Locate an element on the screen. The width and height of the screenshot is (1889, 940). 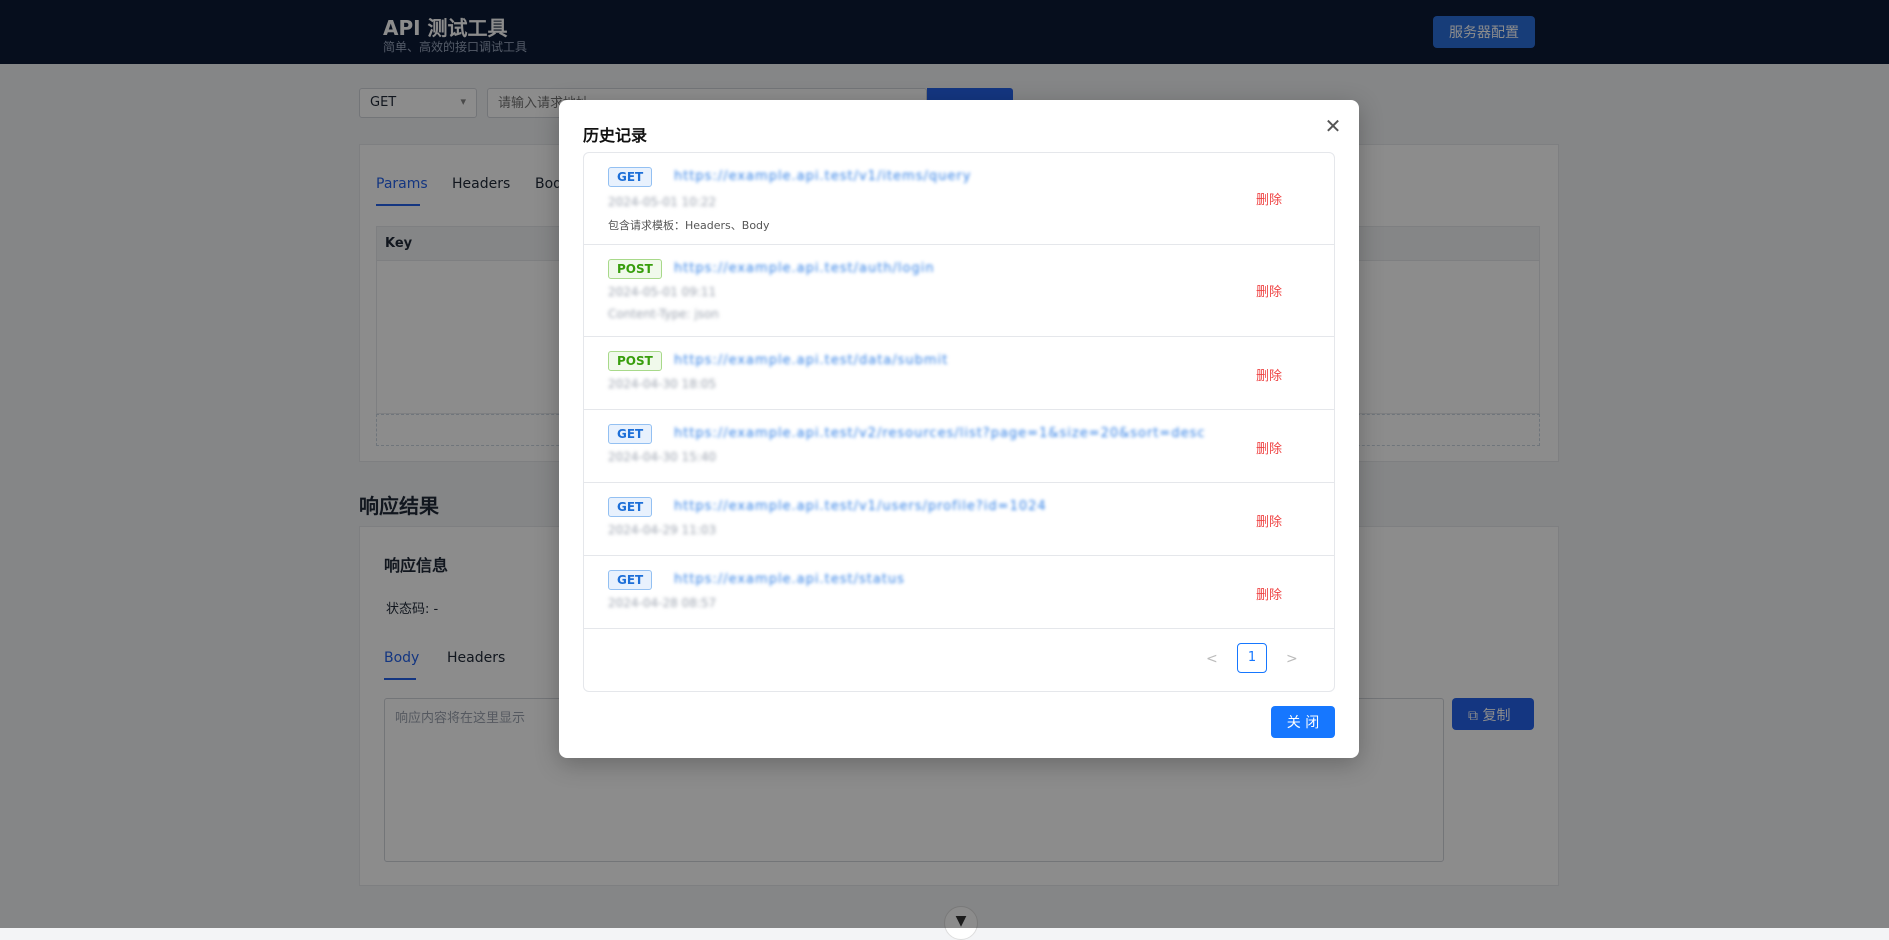
history-url: https://example.api.test/v1/items/query is located at coordinates (822, 176).